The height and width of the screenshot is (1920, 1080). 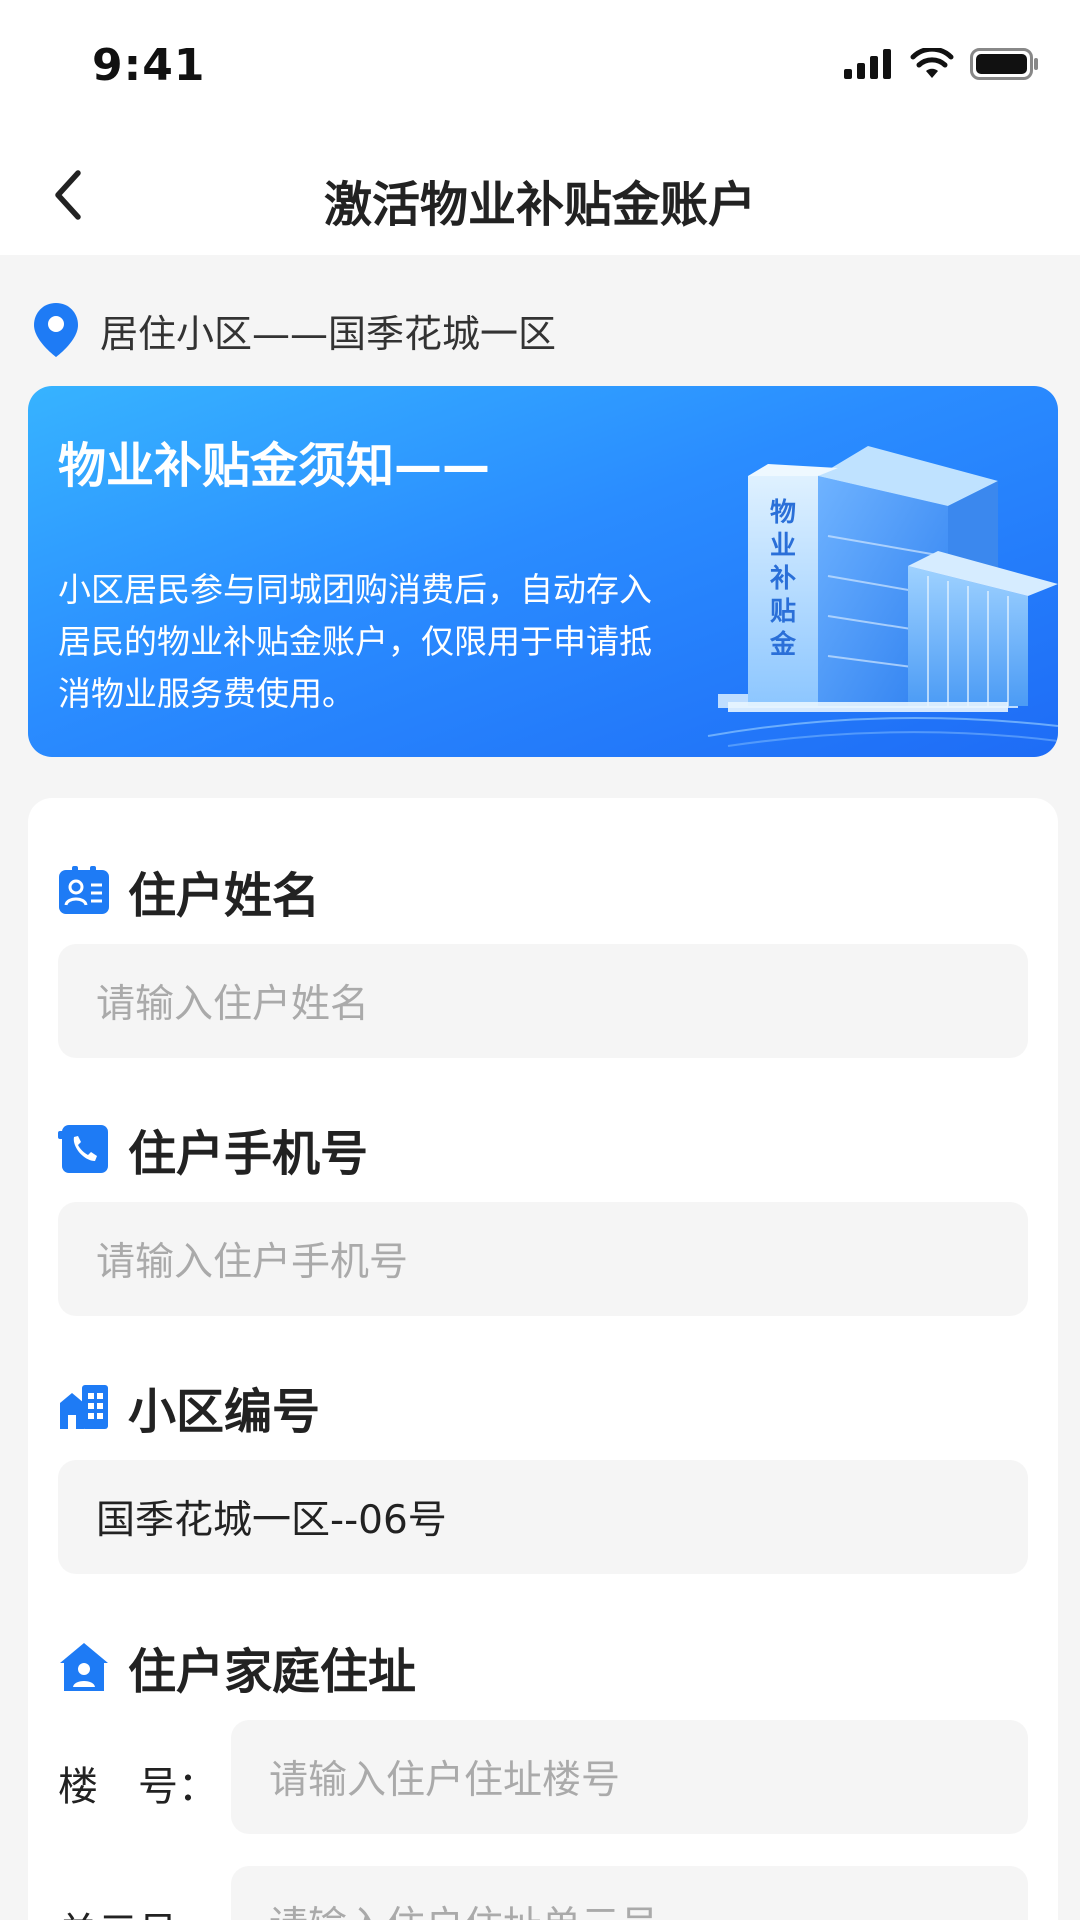 What do you see at coordinates (224, 1412) in the screenshot?
I see `community-label: 小区编号` at bounding box center [224, 1412].